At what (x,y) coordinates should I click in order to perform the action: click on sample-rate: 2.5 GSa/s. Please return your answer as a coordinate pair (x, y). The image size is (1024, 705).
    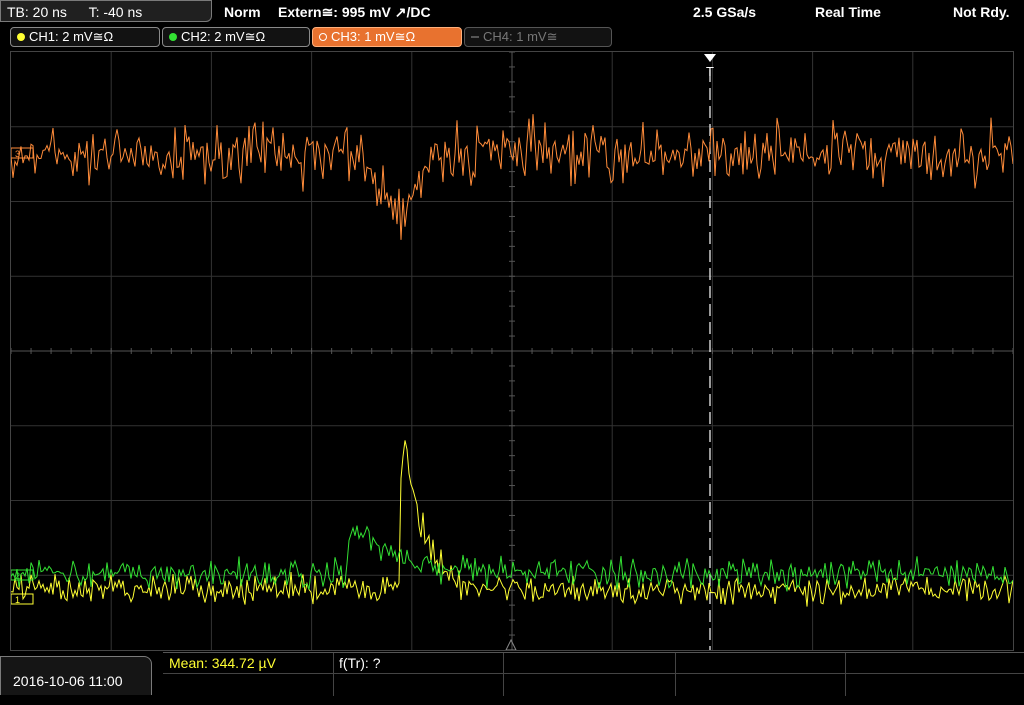
    Looking at the image, I should click on (724, 12).